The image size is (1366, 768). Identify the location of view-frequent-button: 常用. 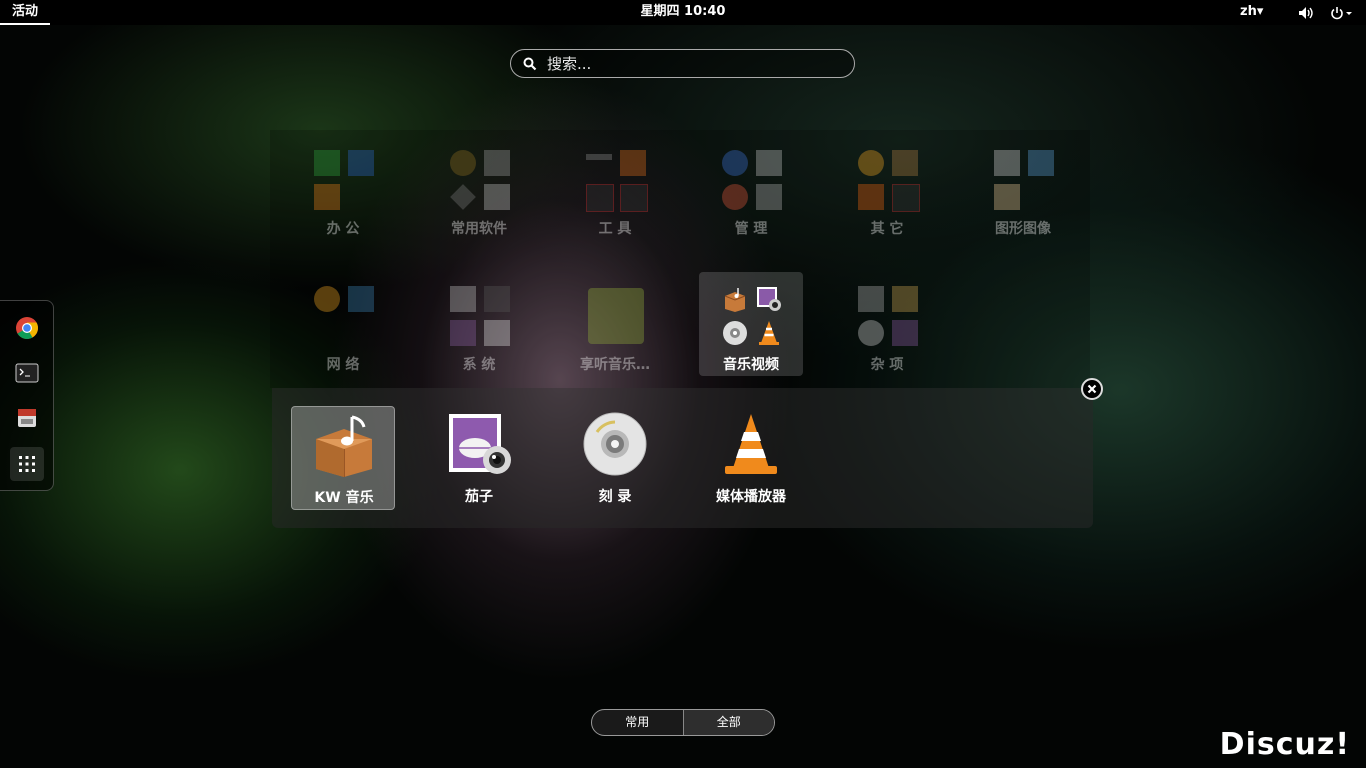
(638, 722).